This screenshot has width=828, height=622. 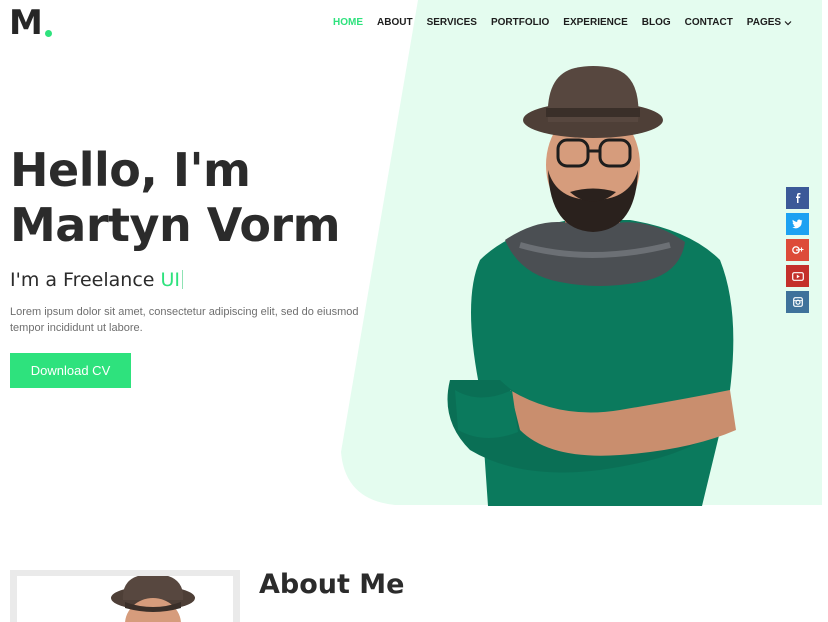 What do you see at coordinates (130, 170) in the screenshot?
I see `hero-greeting: Hello, I'm` at bounding box center [130, 170].